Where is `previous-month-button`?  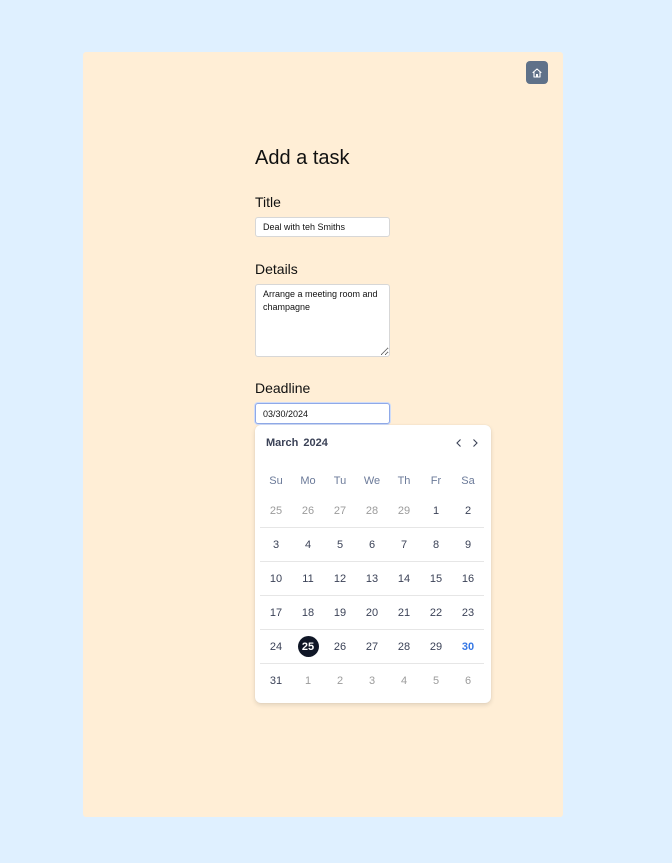 previous-month-button is located at coordinates (459, 443).